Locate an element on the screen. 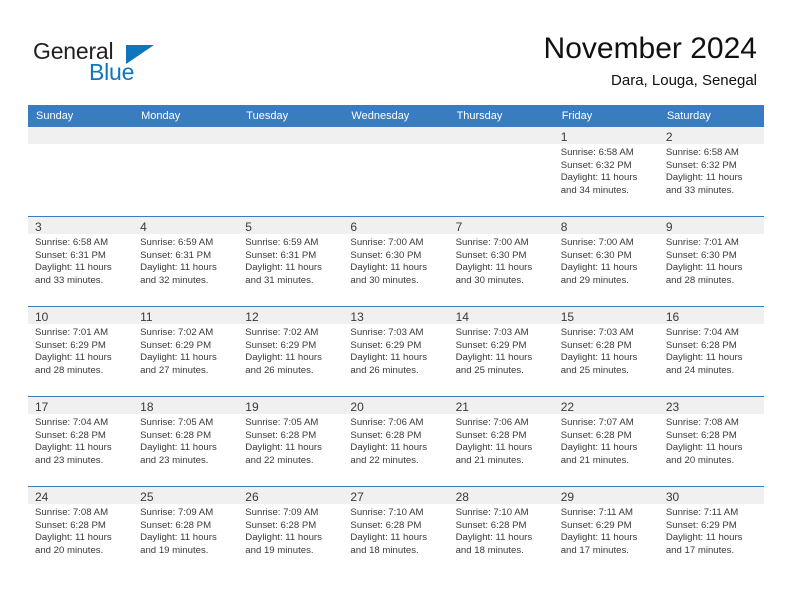 This screenshot has height=612, width=792. daylight-text-line2: and 29 minutes. is located at coordinates (594, 280).